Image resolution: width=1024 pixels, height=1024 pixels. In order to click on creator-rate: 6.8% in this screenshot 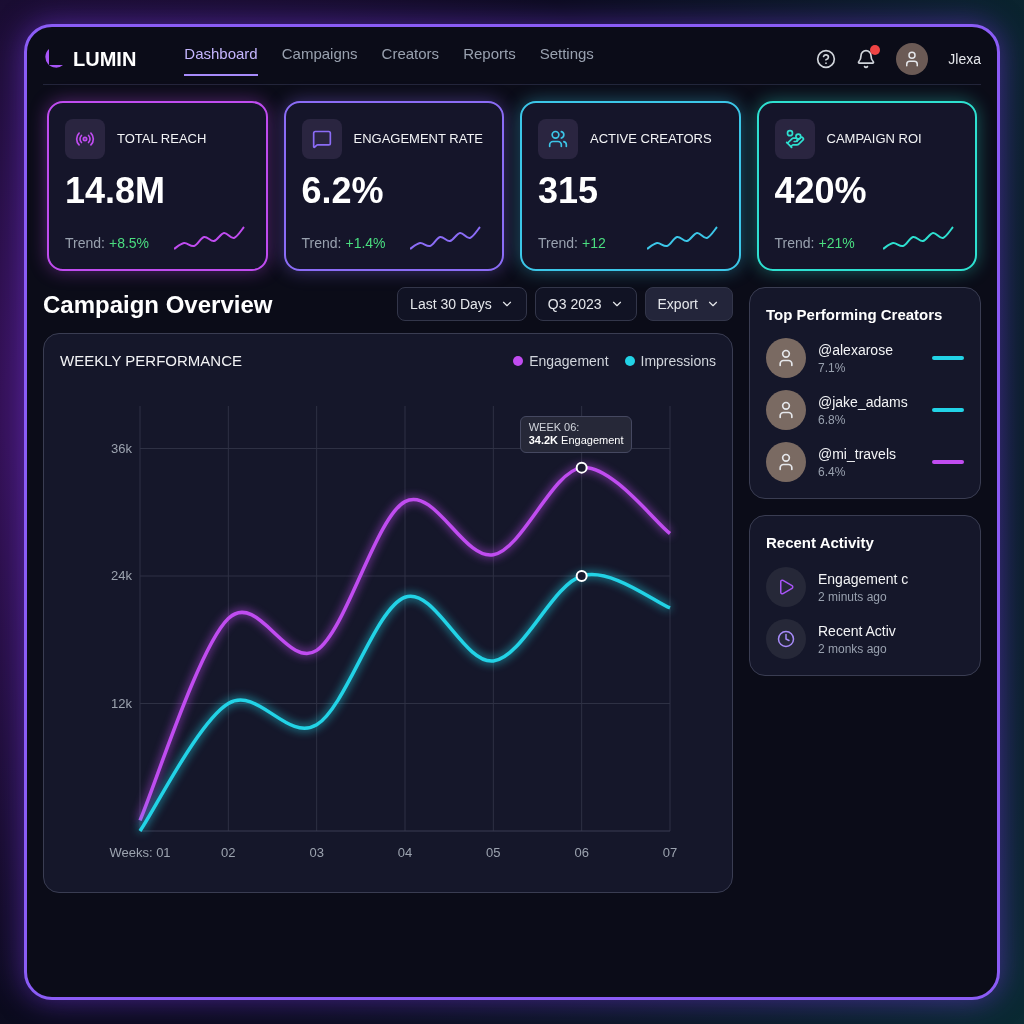, I will do `click(832, 420)`.